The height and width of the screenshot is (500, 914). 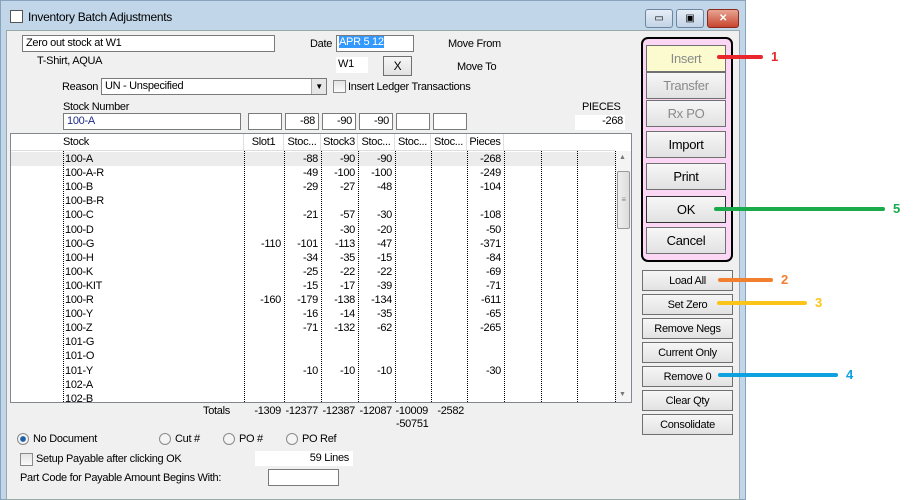 What do you see at coordinates (690, 18) in the screenshot?
I see `maximize-button: ▣` at bounding box center [690, 18].